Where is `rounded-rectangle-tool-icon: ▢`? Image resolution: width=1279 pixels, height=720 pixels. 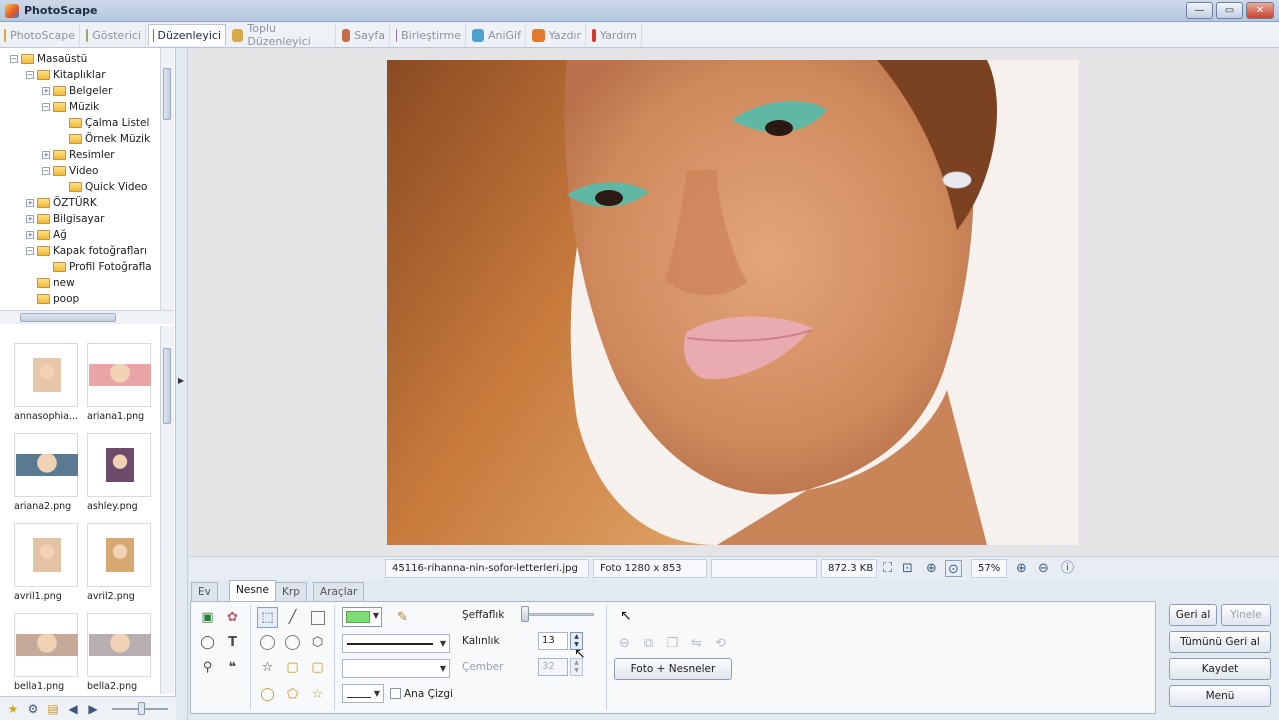
rounded-rectangle-tool-icon: ▢ is located at coordinates (317, 667).